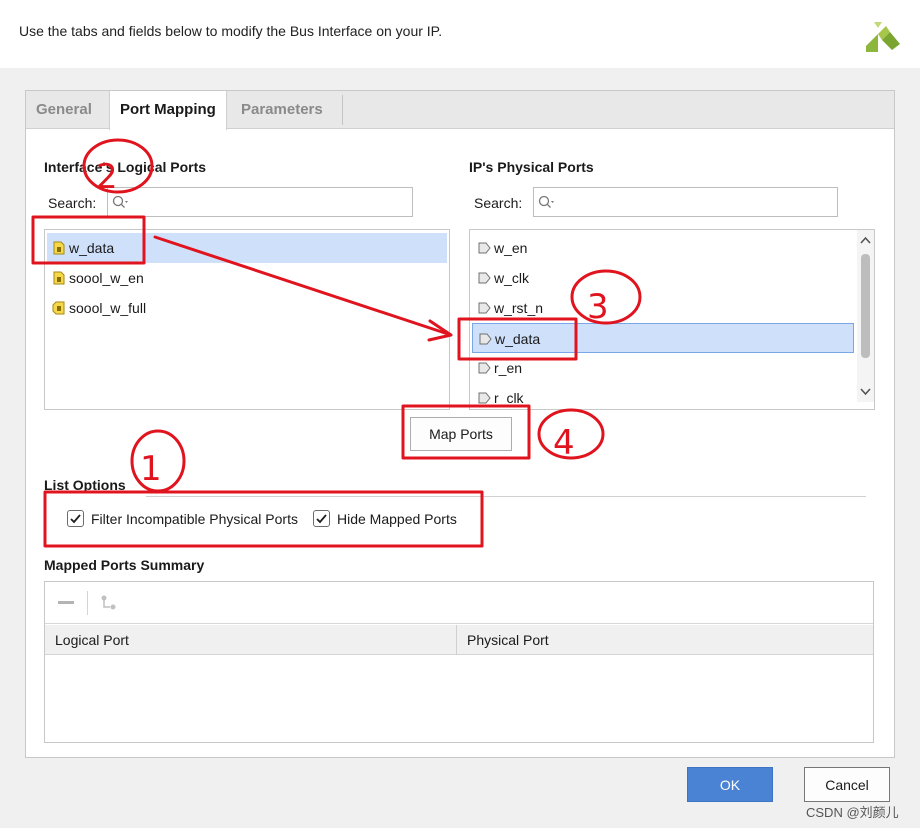 The width and height of the screenshot is (920, 828). Describe the element at coordinates (282, 110) in the screenshot. I see `tab-parameters: Parameters` at that location.